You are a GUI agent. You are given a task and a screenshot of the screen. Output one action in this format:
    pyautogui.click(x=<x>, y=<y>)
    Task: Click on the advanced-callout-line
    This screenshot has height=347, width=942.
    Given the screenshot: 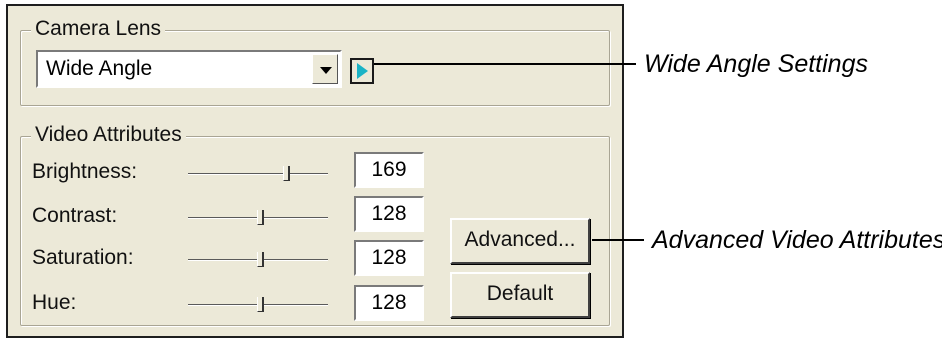 What is the action you would take?
    pyautogui.click(x=618, y=240)
    